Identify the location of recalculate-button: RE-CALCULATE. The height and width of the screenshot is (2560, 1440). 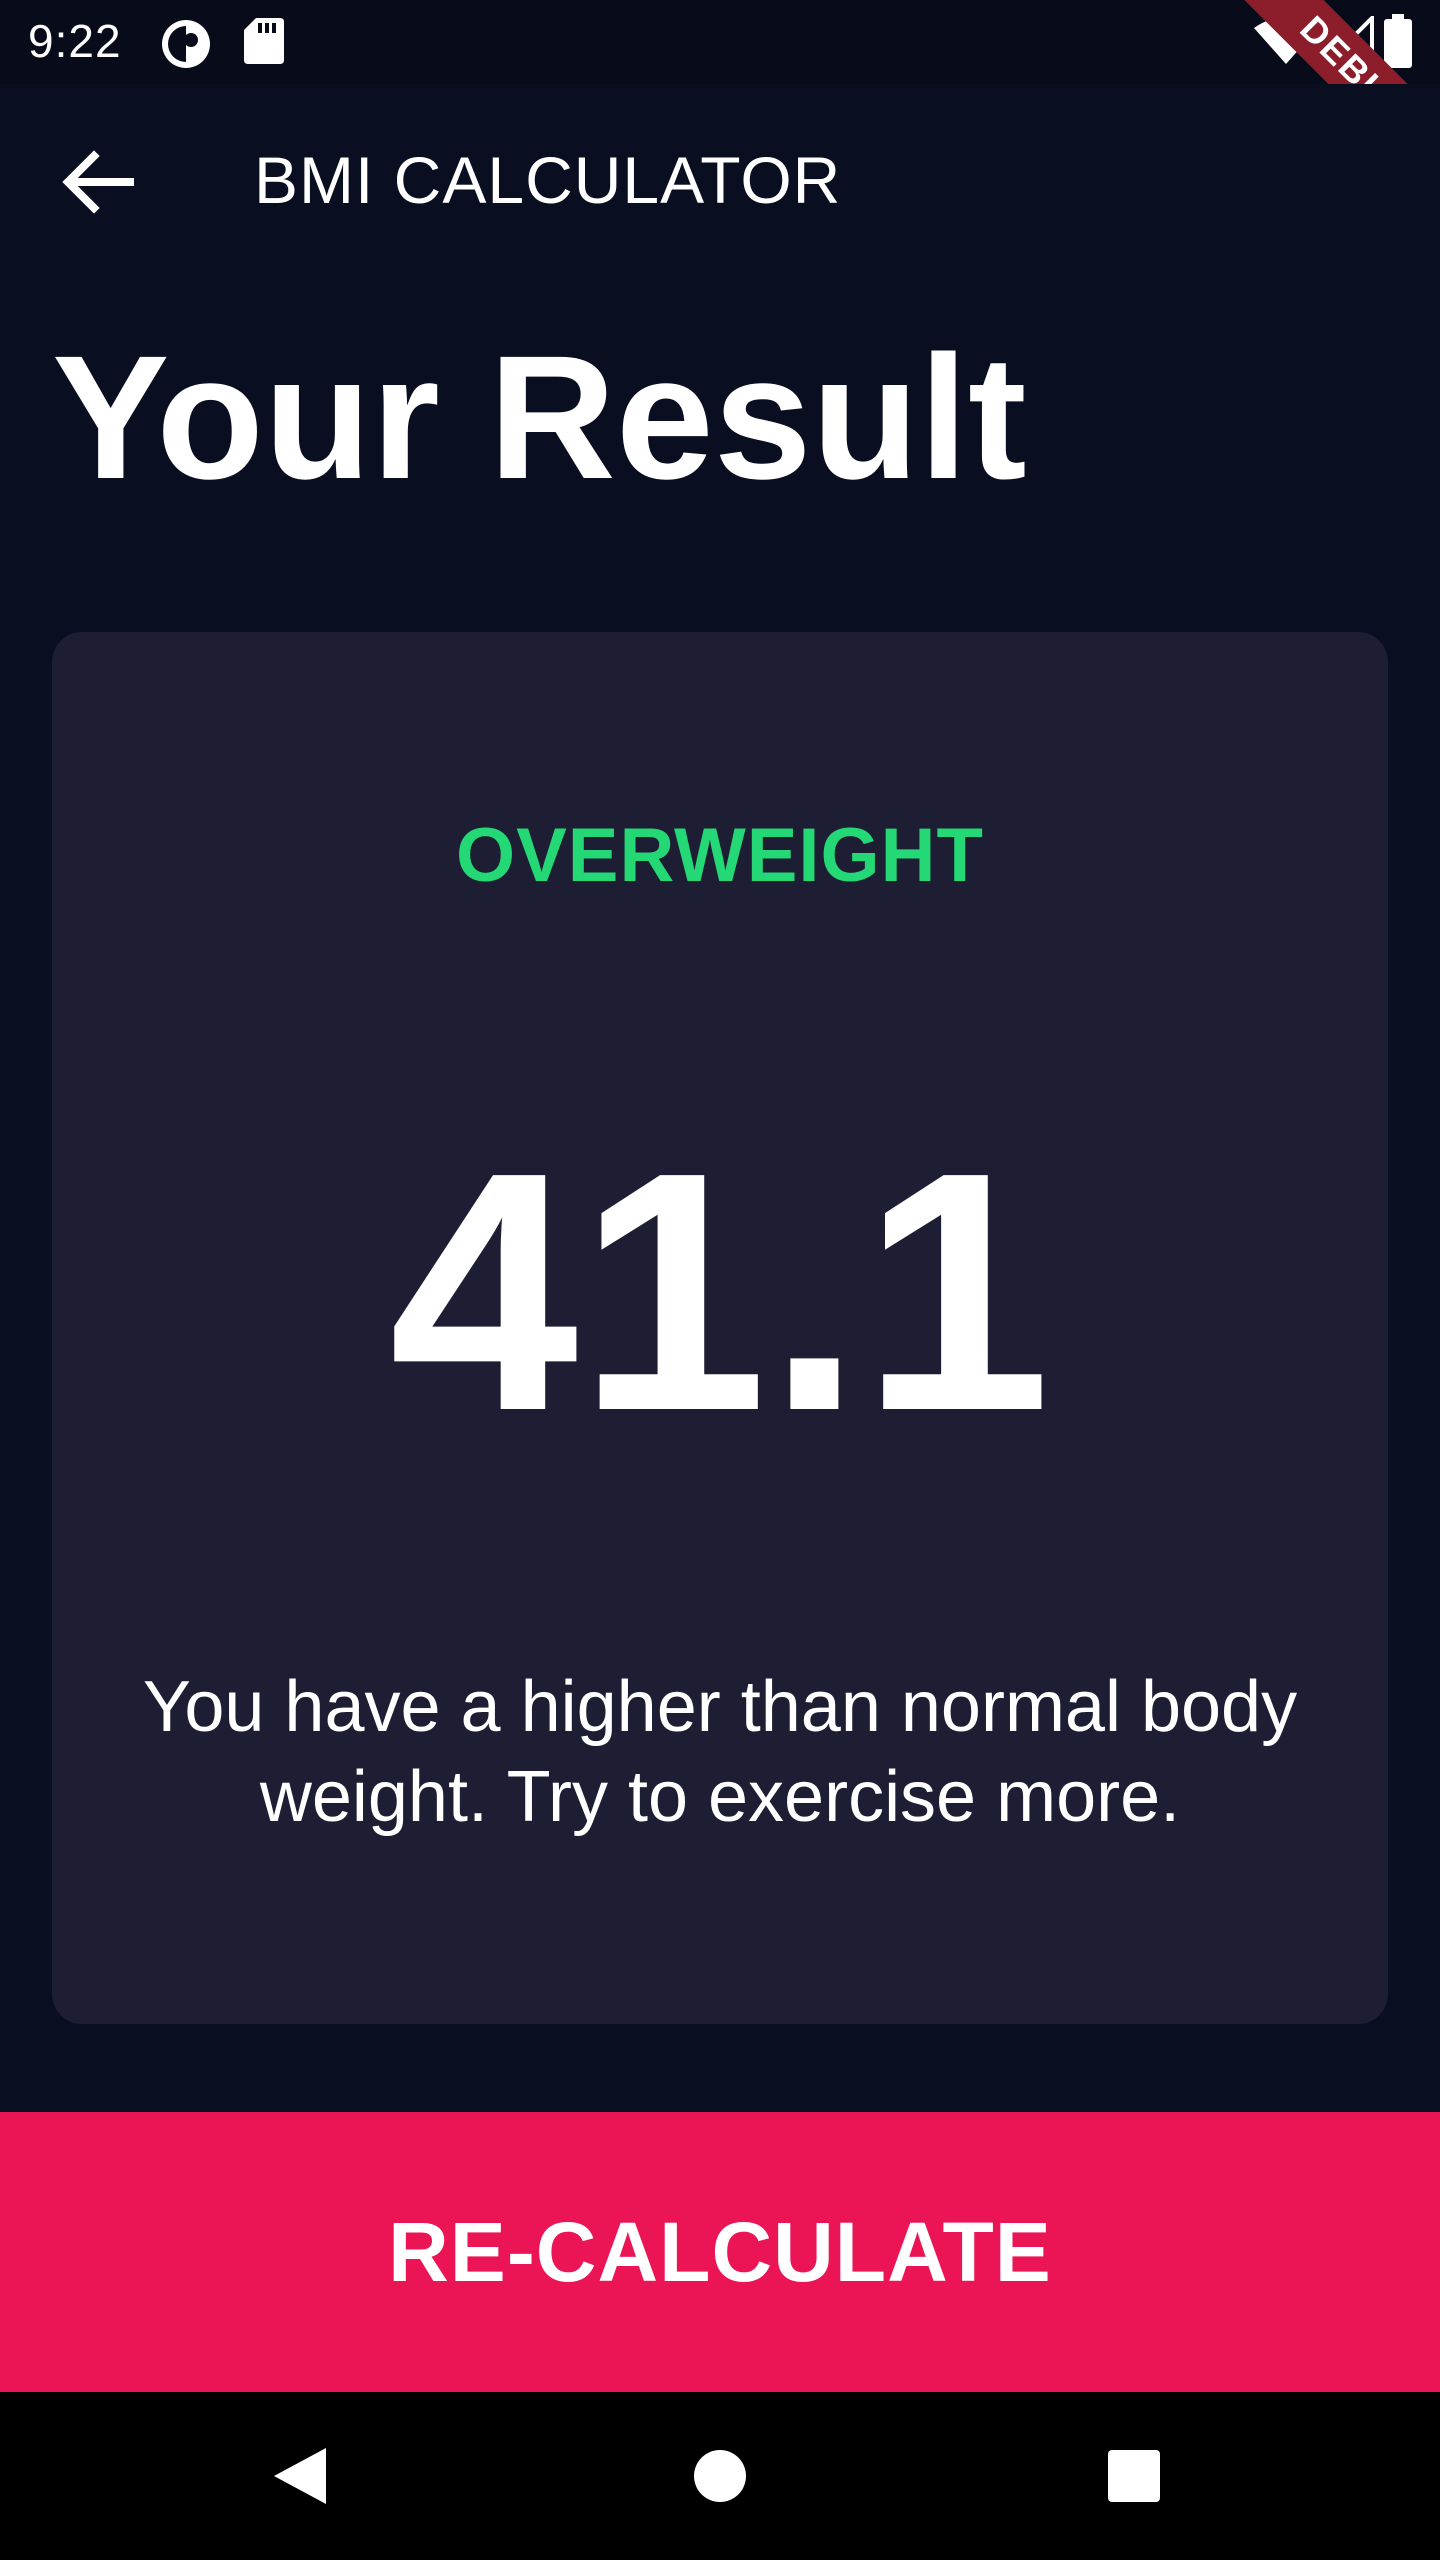
(720, 2252).